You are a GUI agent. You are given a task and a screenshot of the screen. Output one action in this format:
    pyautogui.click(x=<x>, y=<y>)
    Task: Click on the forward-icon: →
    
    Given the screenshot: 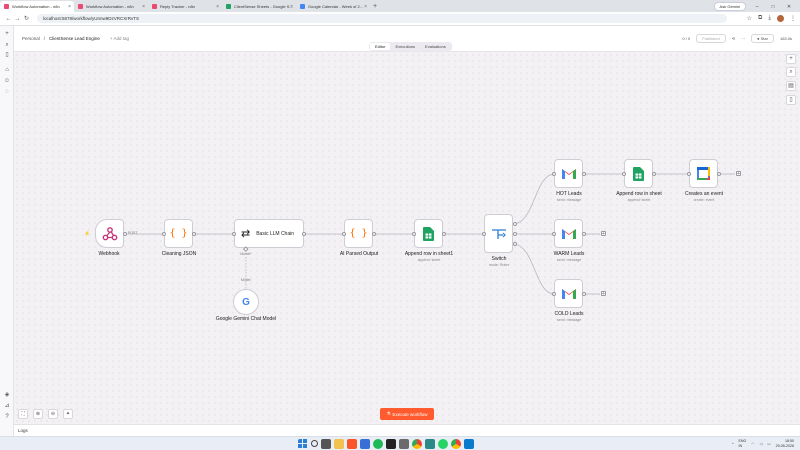 What is the action you would take?
    pyautogui.click(x=17, y=19)
    